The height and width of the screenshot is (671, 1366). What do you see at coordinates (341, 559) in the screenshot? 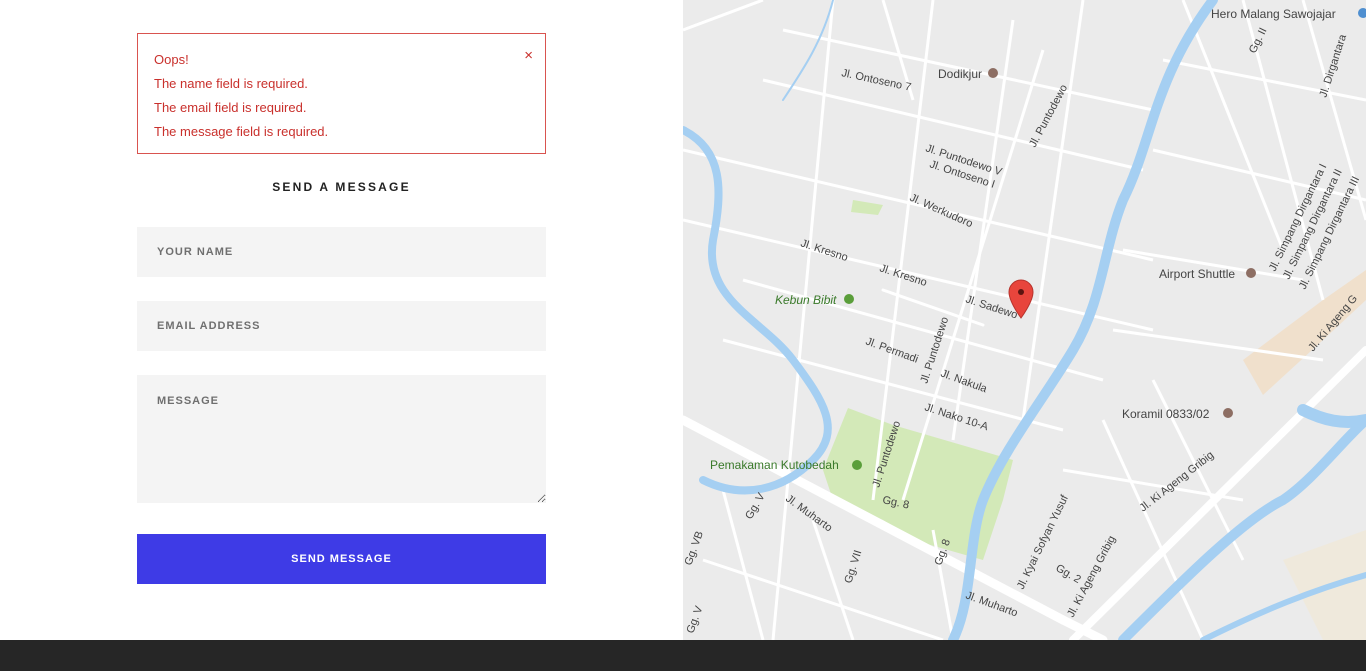
I see `send-message-button: SEND MESSAGE` at bounding box center [341, 559].